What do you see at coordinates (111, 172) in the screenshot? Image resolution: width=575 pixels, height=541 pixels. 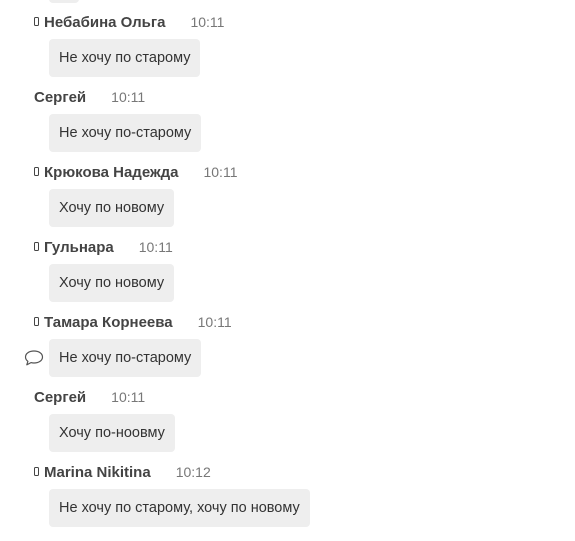 I see `message-author: Крюкова Надежда` at bounding box center [111, 172].